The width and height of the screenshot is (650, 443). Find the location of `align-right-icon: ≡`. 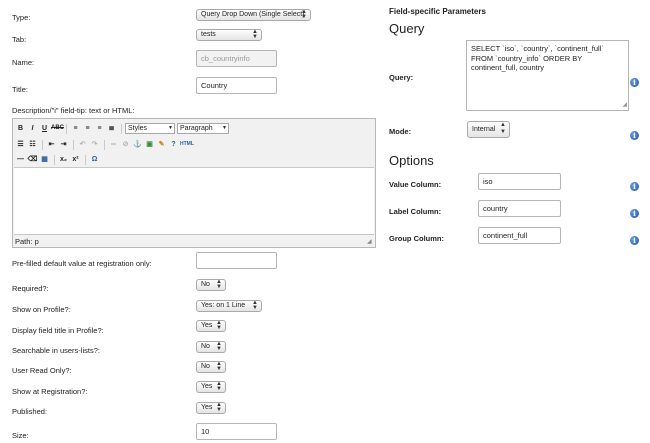

align-right-icon: ≡ is located at coordinates (99, 128).